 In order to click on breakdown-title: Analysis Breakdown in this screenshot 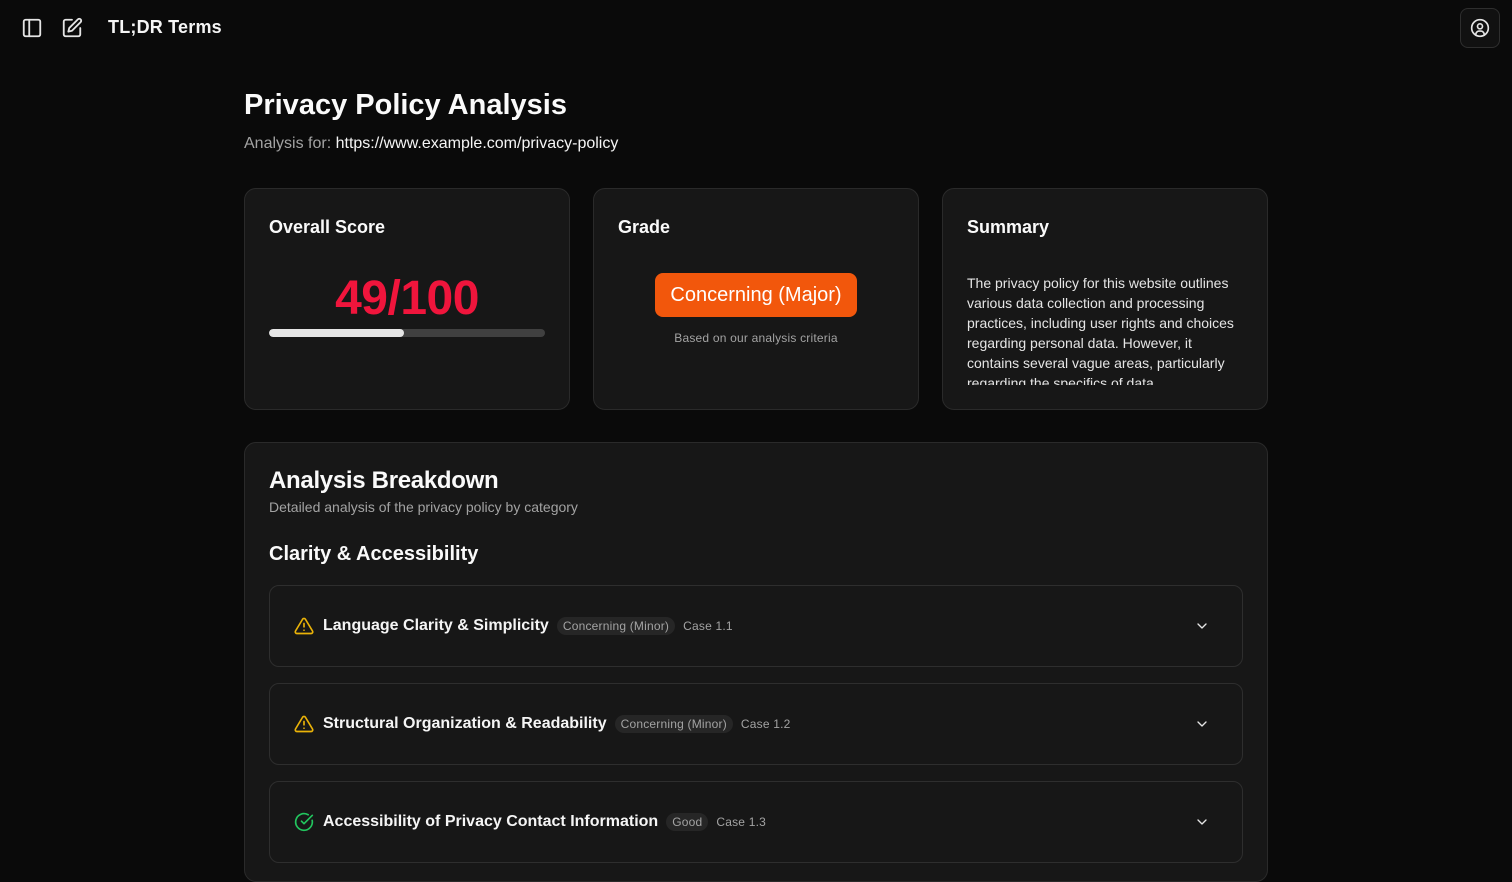, I will do `click(384, 480)`.